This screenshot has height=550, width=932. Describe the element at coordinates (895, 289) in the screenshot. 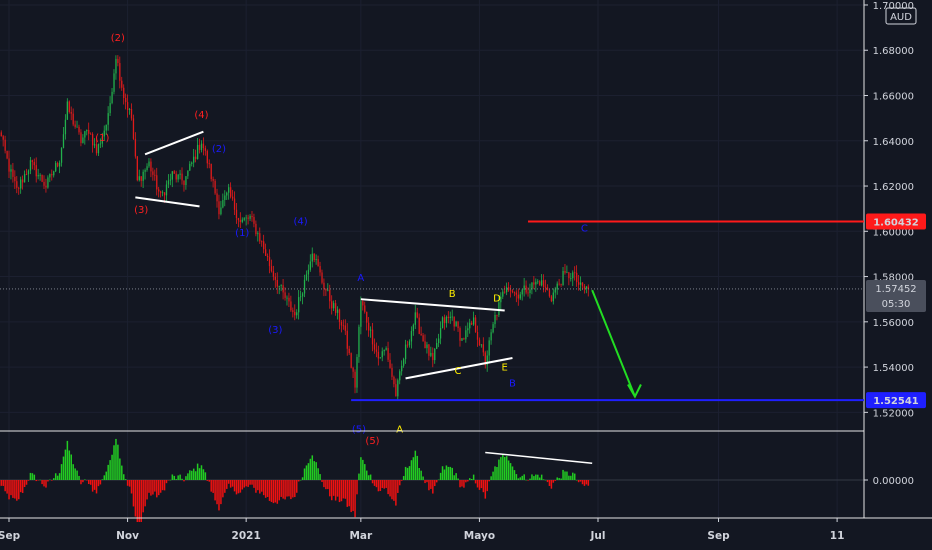

I see `last-price-label: 1.57452` at that location.